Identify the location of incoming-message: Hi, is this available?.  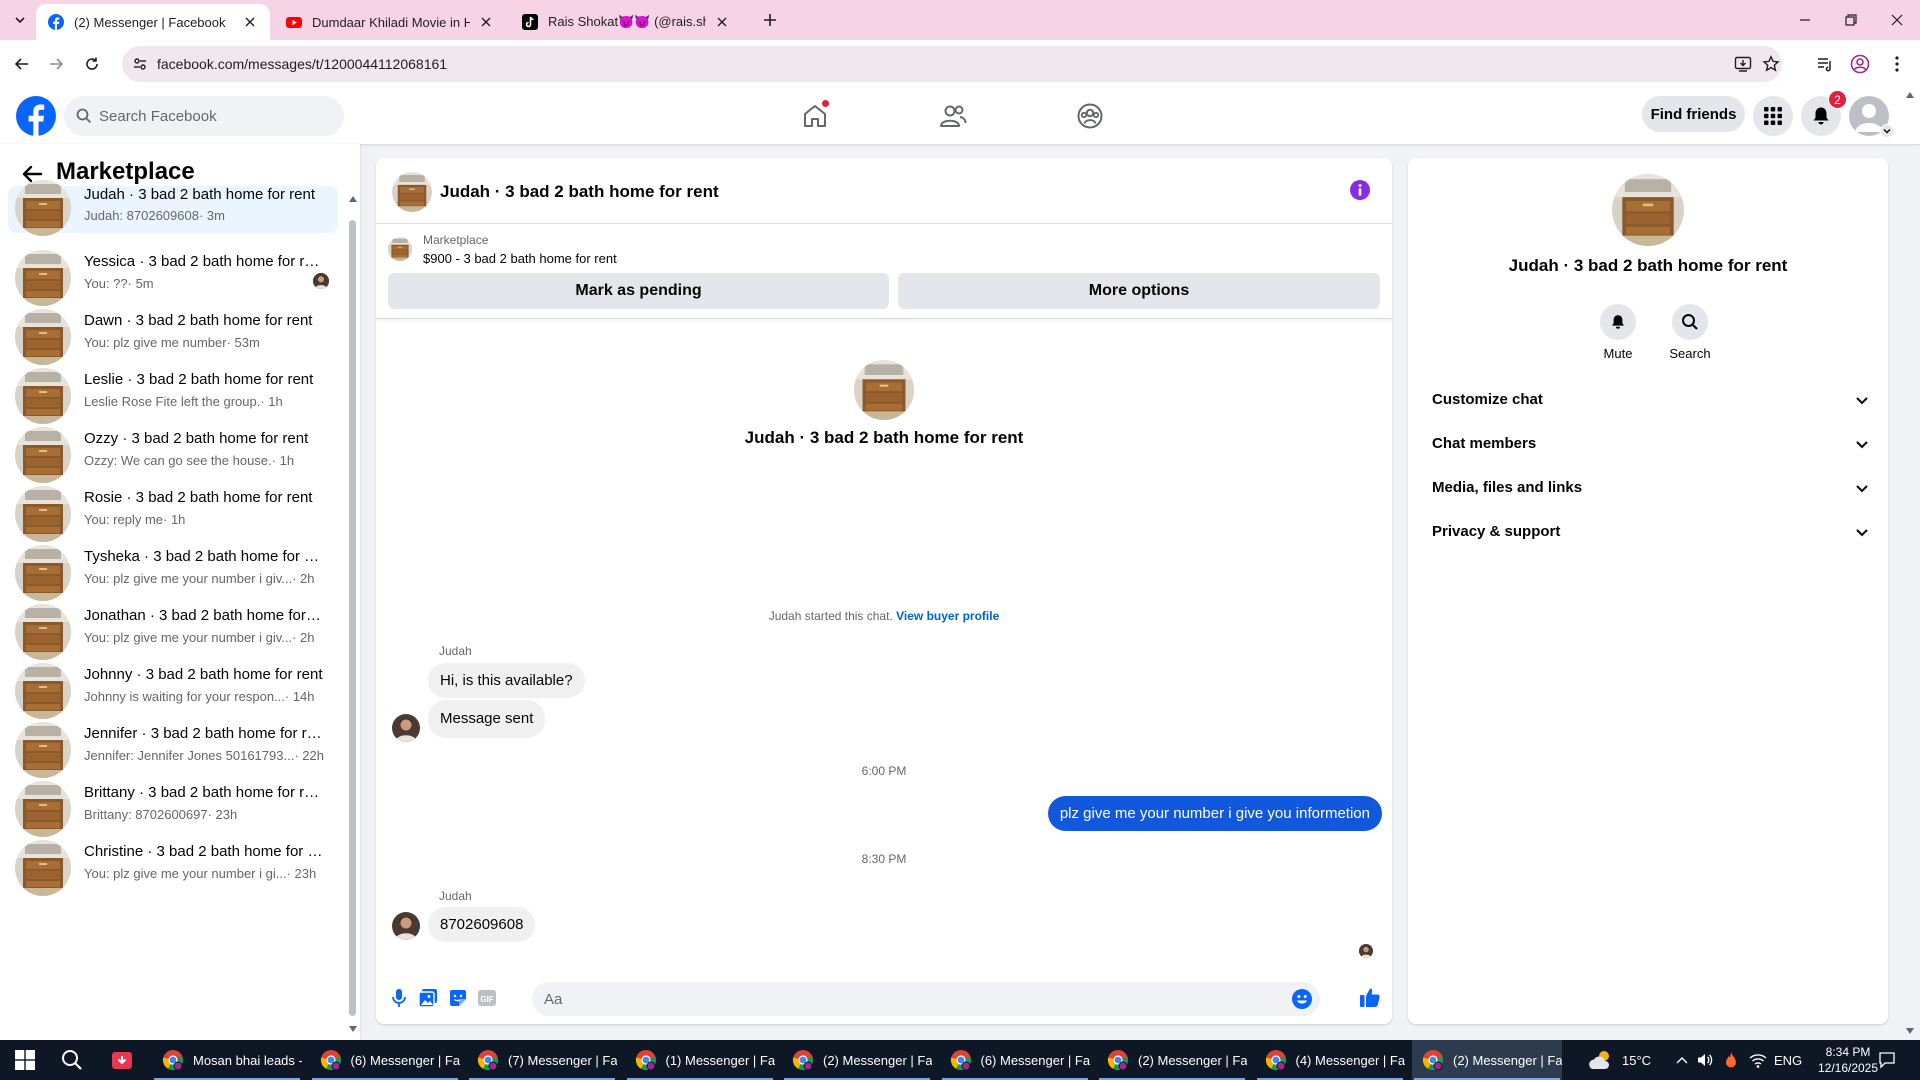
(506, 680).